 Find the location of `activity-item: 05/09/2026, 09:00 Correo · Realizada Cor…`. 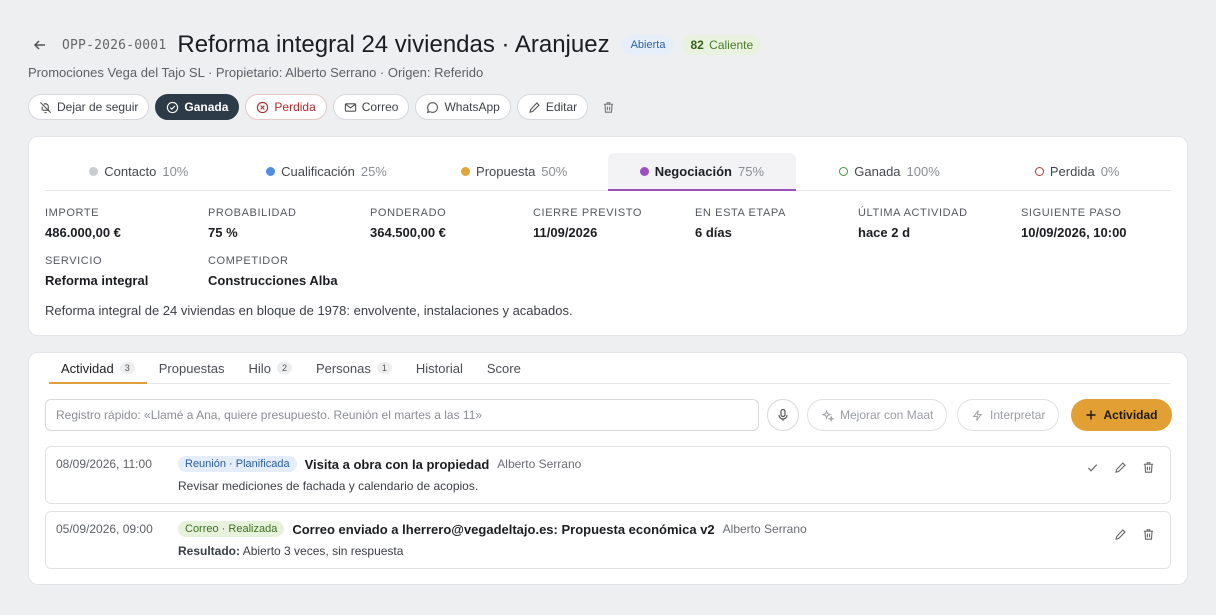

activity-item: 05/09/2026, 09:00 Correo · Realizada Cor… is located at coordinates (608, 540).